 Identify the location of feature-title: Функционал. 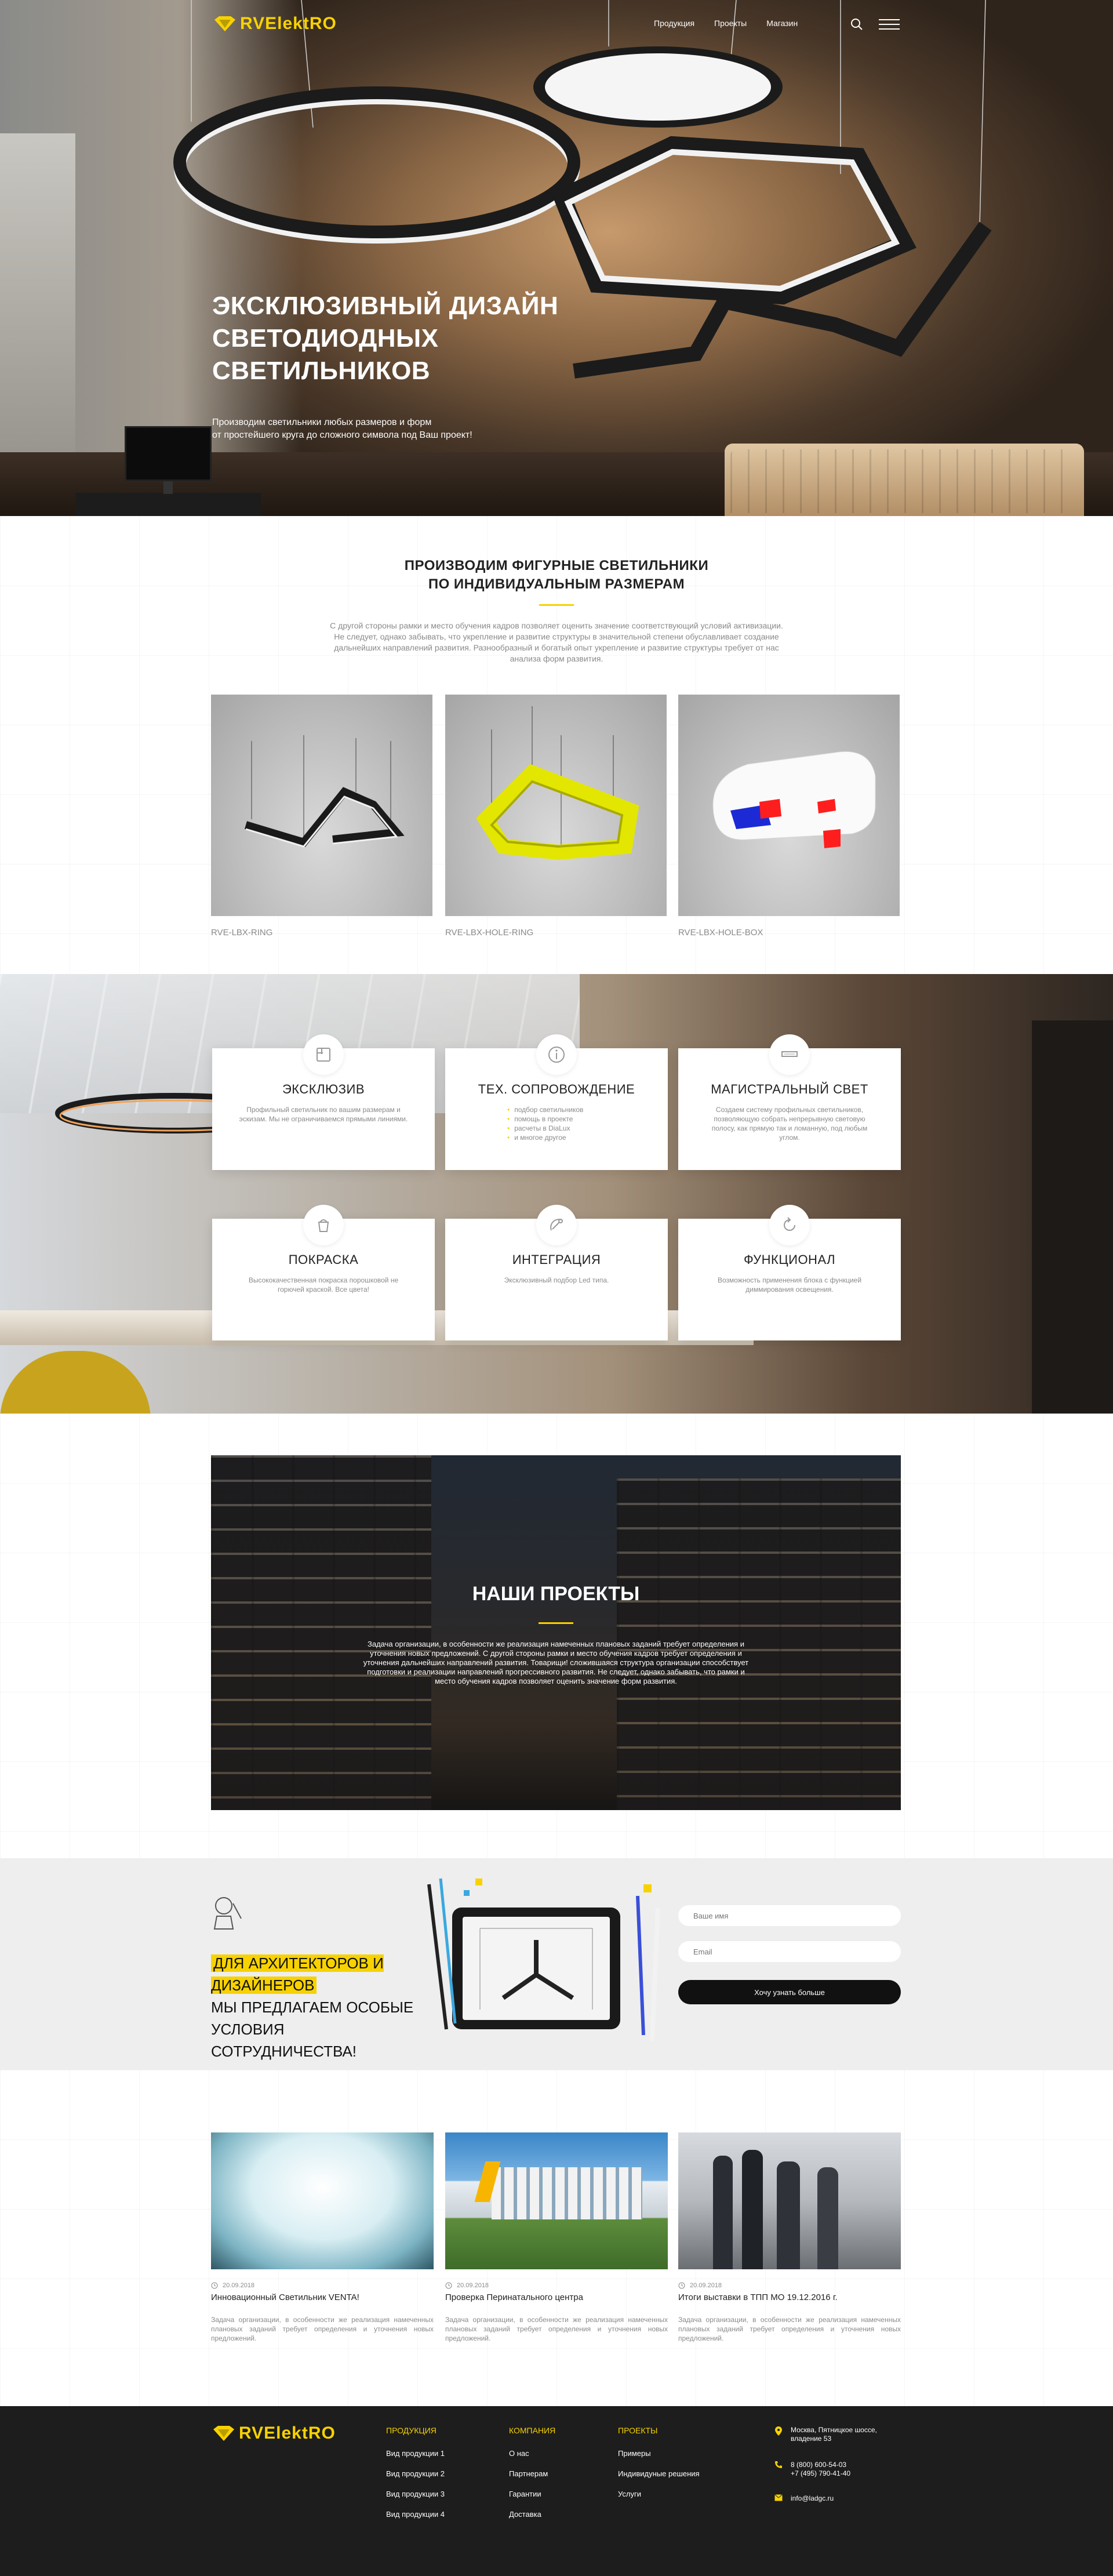
(790, 1259).